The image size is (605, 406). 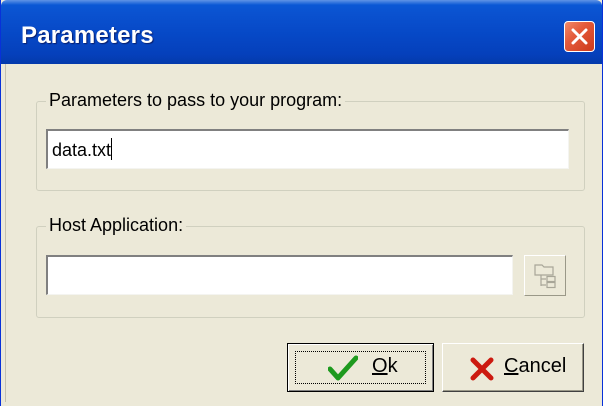 I want to click on close-icon, so click(x=579, y=36).